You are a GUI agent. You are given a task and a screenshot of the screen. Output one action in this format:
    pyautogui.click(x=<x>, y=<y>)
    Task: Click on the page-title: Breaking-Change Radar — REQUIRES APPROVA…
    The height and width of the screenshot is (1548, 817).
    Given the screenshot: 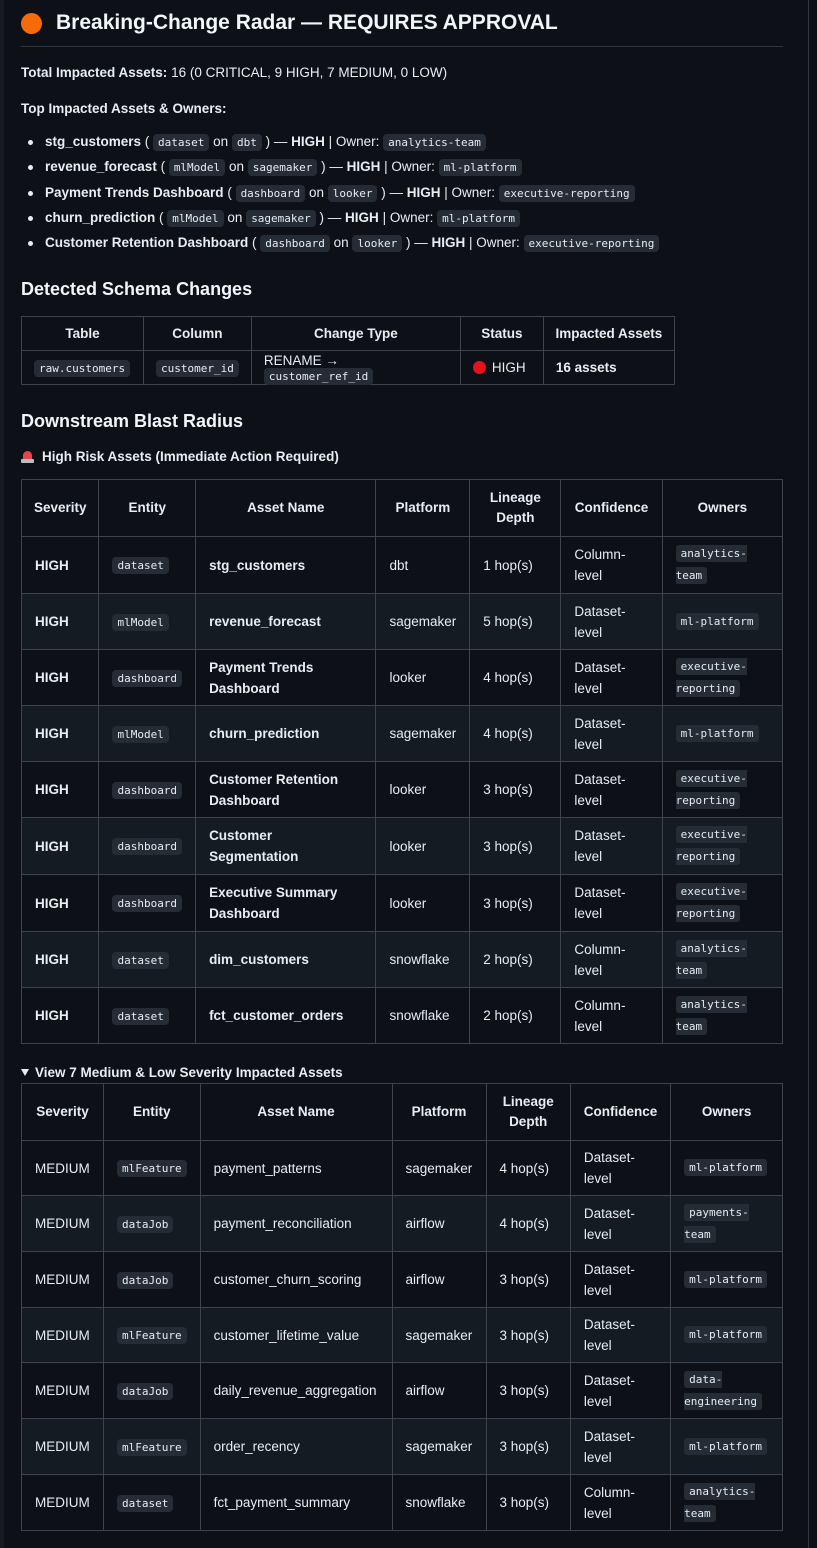 What is the action you would take?
    pyautogui.click(x=307, y=22)
    